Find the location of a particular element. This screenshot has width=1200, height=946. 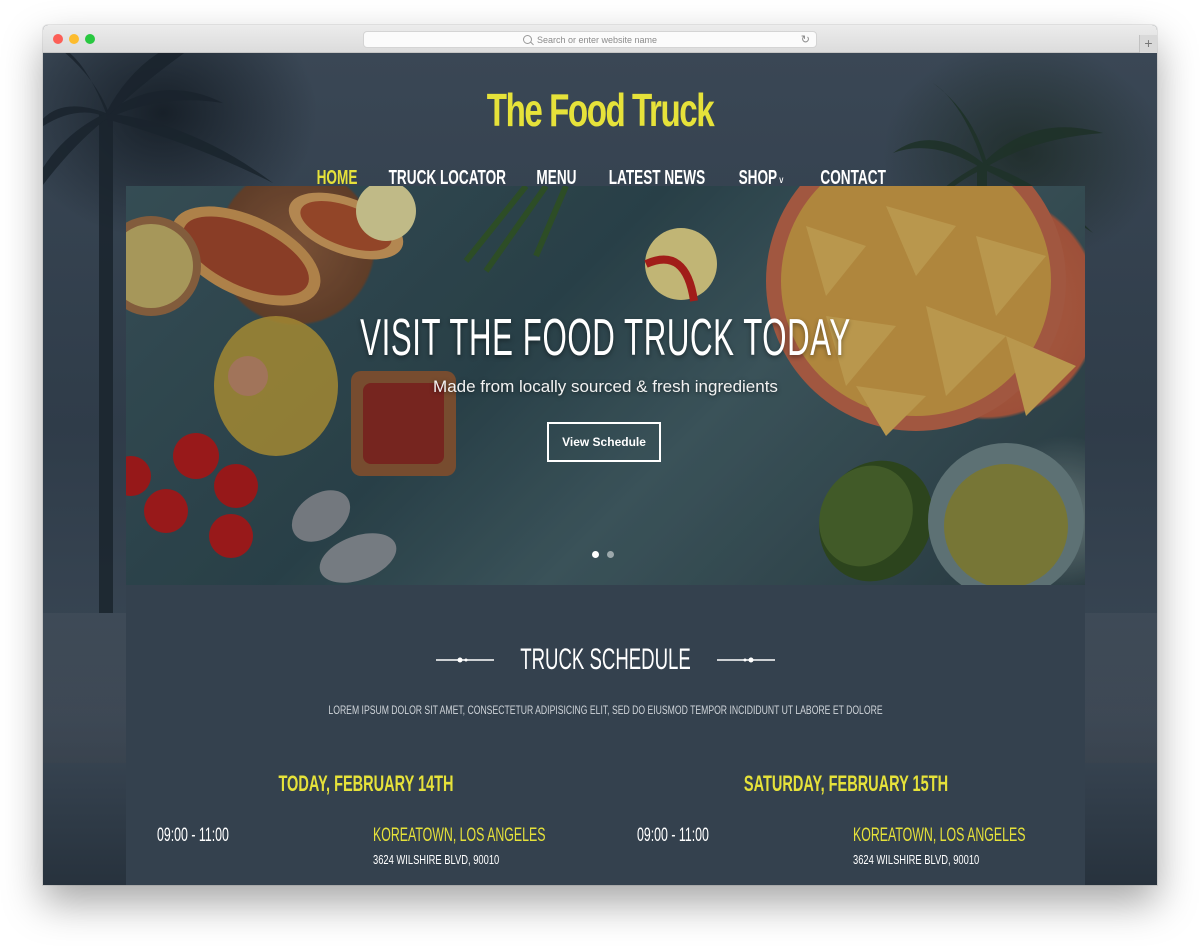

hero-title: Visit the Food Truck Today is located at coordinates (605, 338).